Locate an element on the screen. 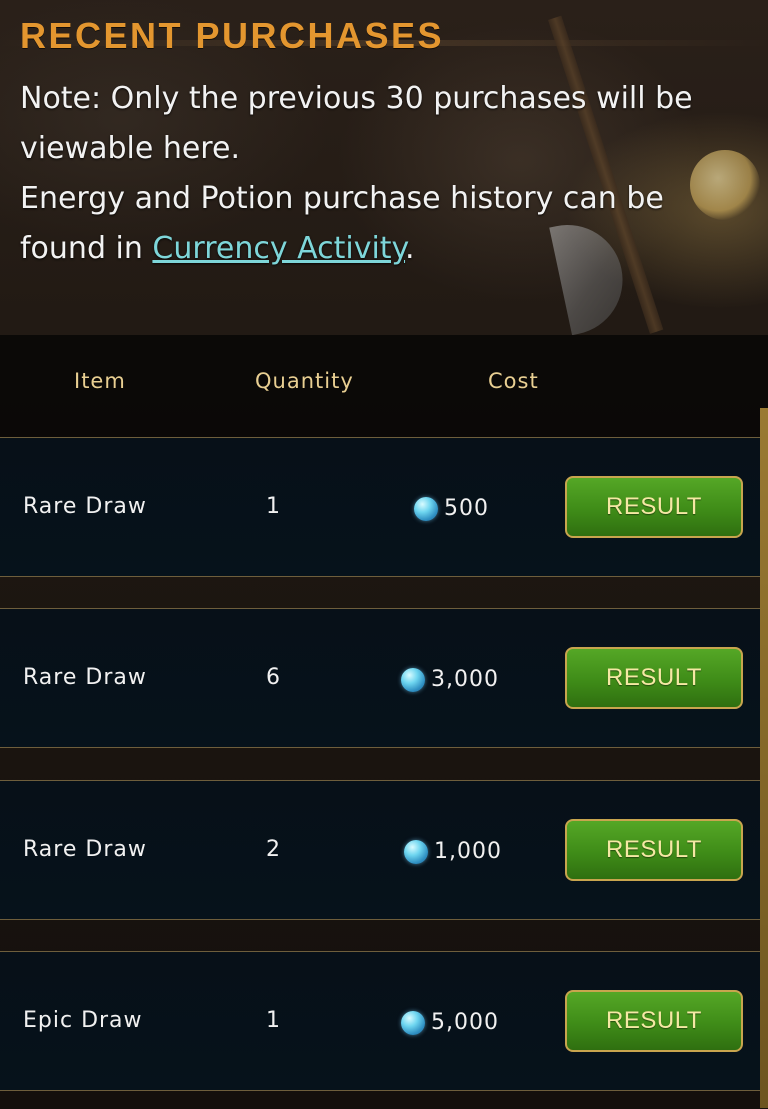 This screenshot has height=1109, width=768. table-row: Rare Draw 2 1,000 RESULT is located at coordinates (384, 850).